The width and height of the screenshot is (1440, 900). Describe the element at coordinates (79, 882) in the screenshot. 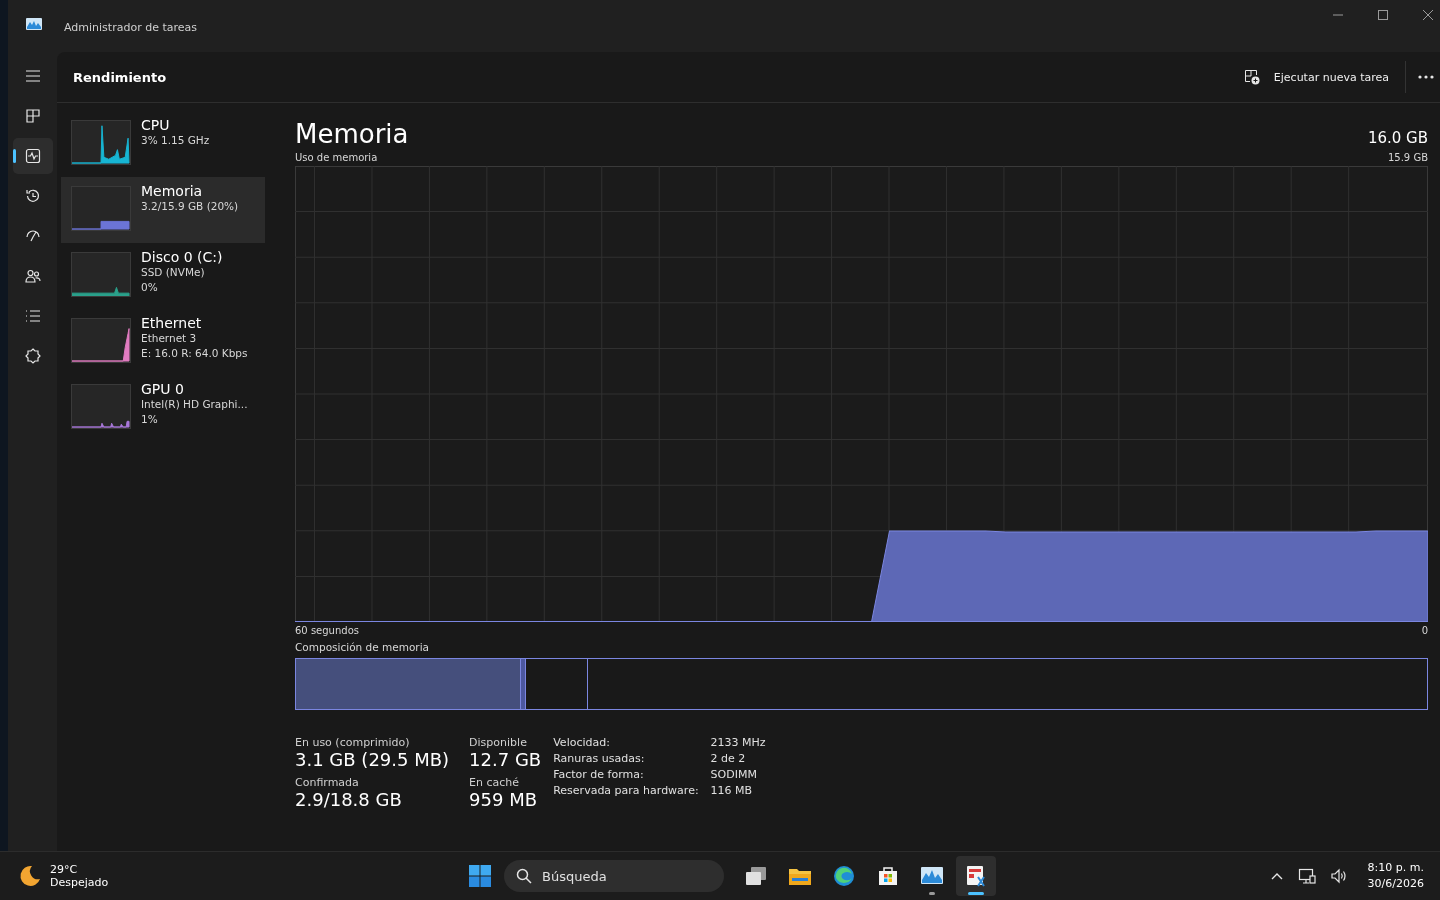

I see `weather-condition: Despejado` at that location.